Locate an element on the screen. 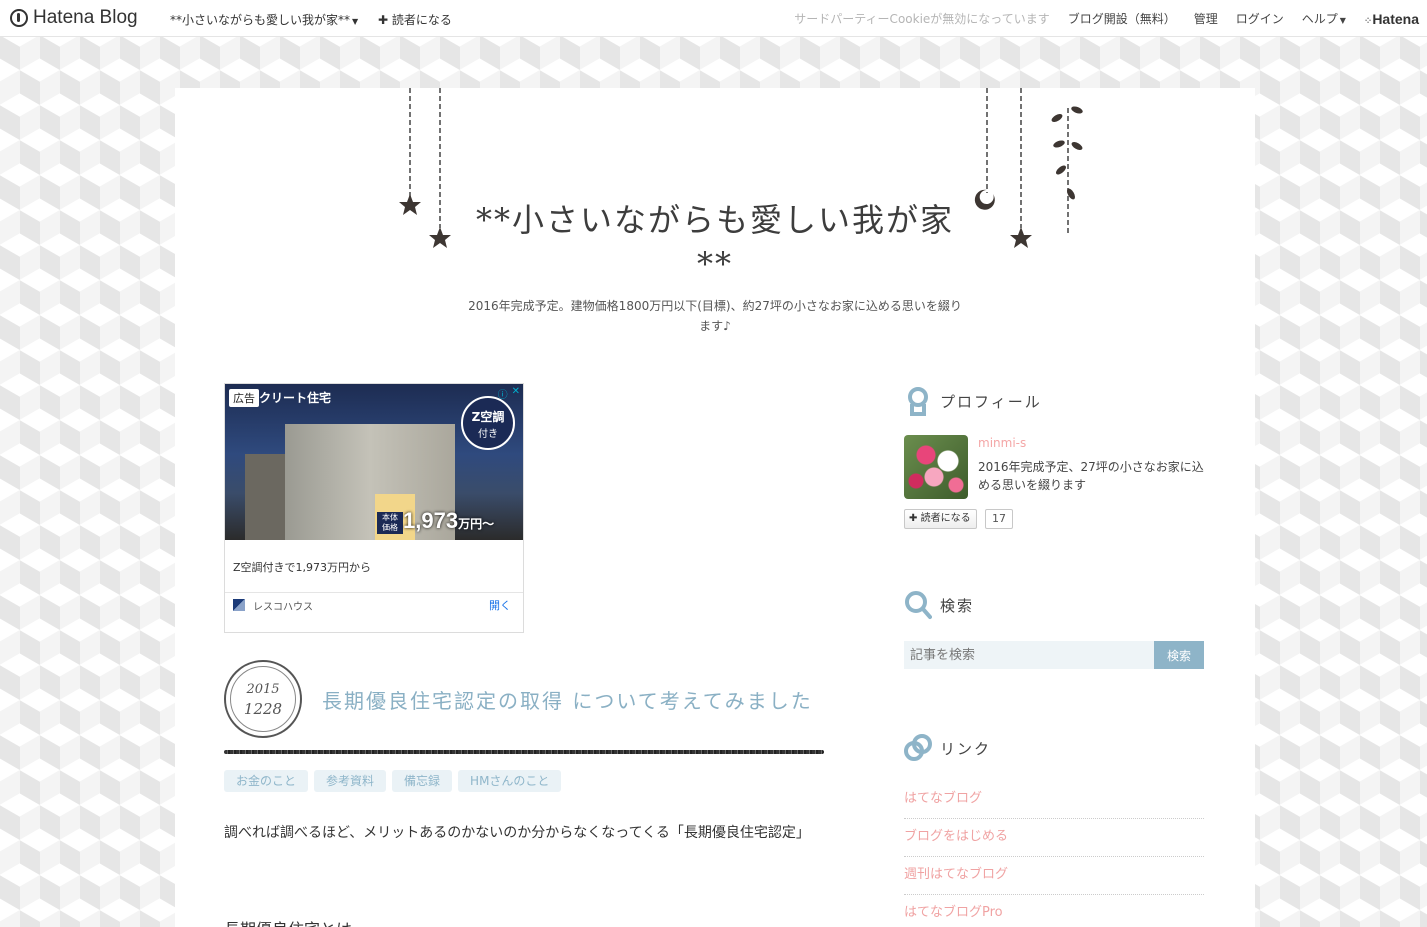 The height and width of the screenshot is (927, 1427). entry-date-monthday: 1228 is located at coordinates (263, 709).